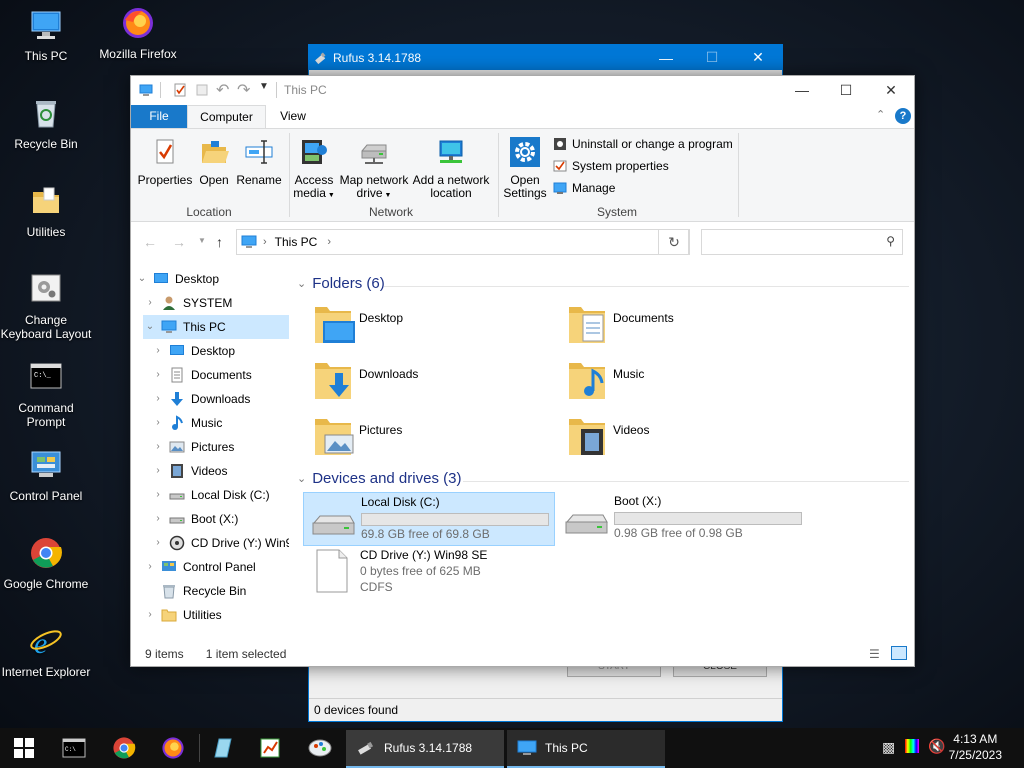 This screenshot has width=1024, height=768. Describe the element at coordinates (462, 242) in the screenshot. I see `address-bar: › This PC ›` at that location.